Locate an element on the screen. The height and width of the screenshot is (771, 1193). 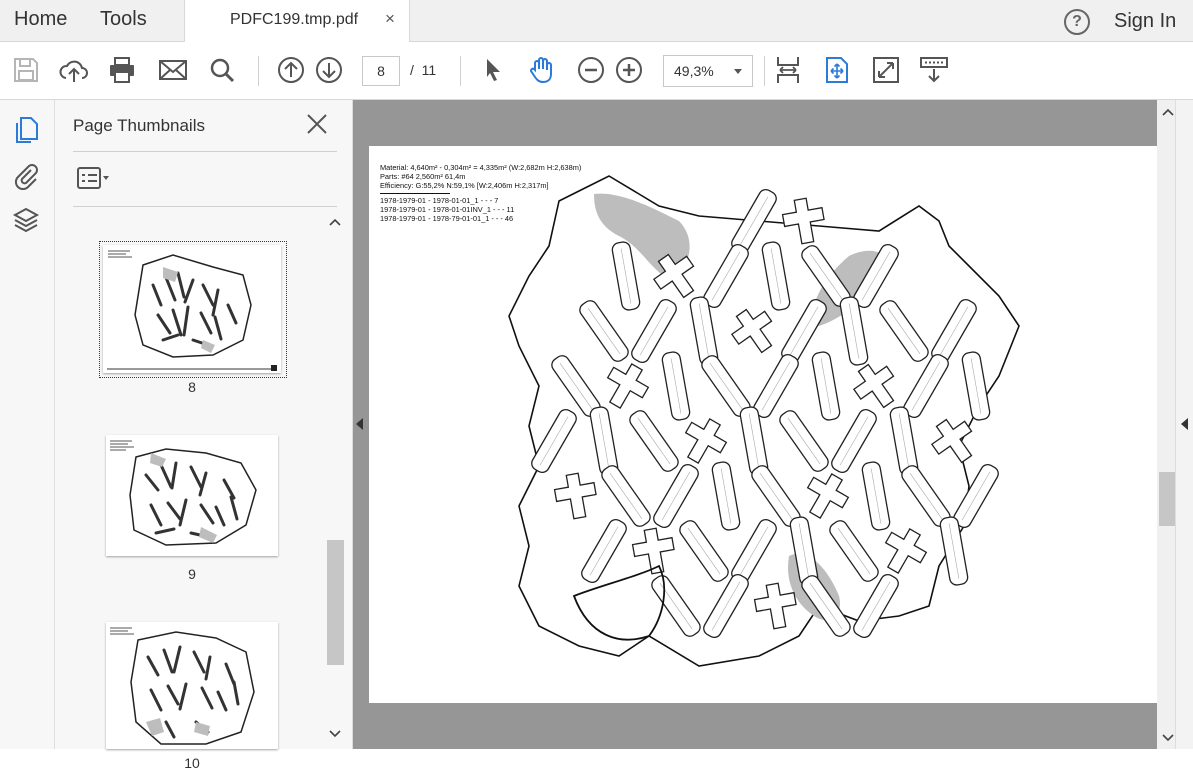
search-icon is located at coordinates (222, 70).